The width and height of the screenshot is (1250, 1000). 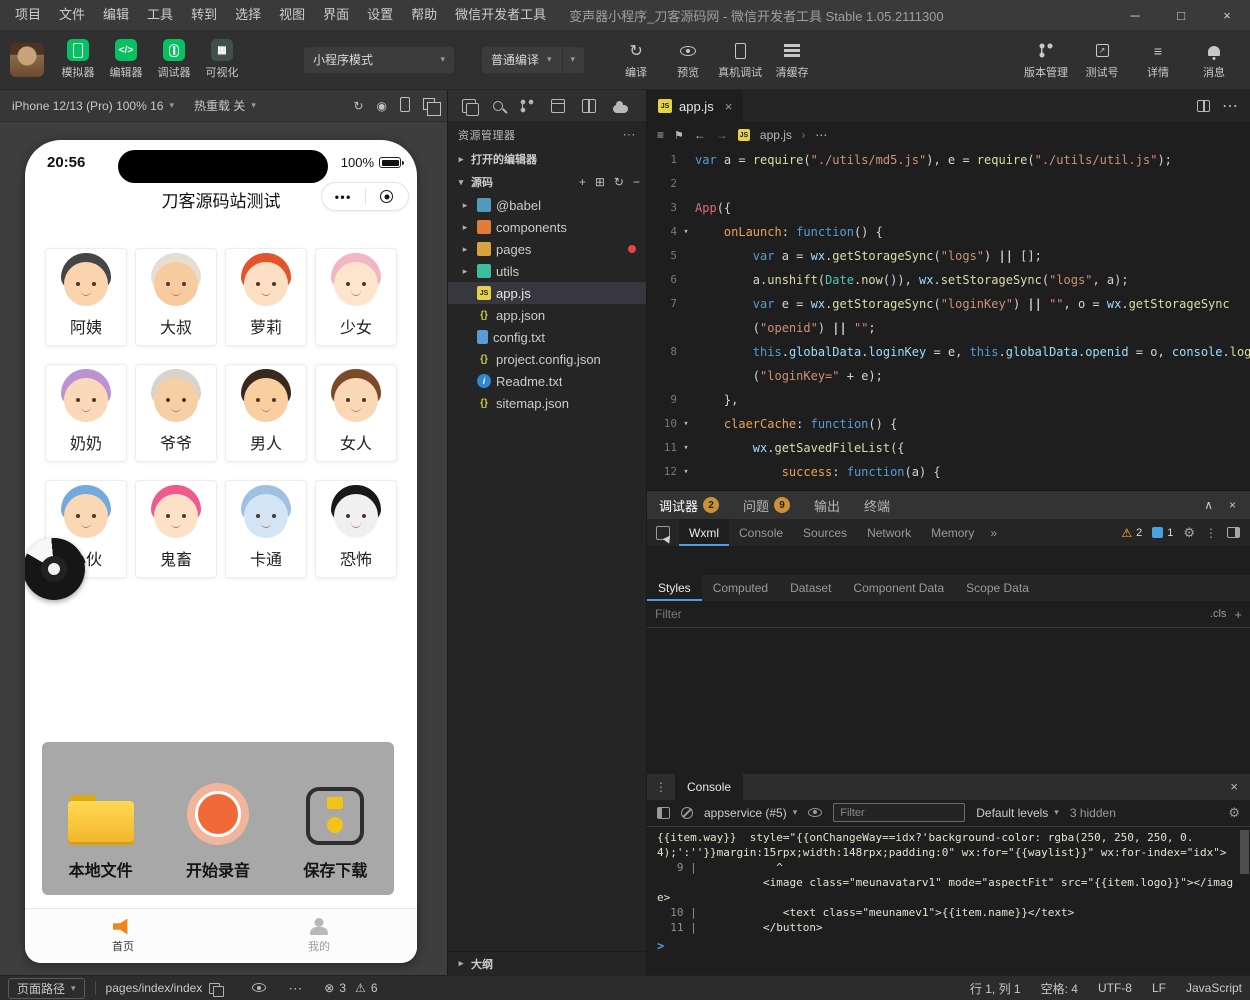 I want to click on floating-disc-button, so click(x=55, y=569).